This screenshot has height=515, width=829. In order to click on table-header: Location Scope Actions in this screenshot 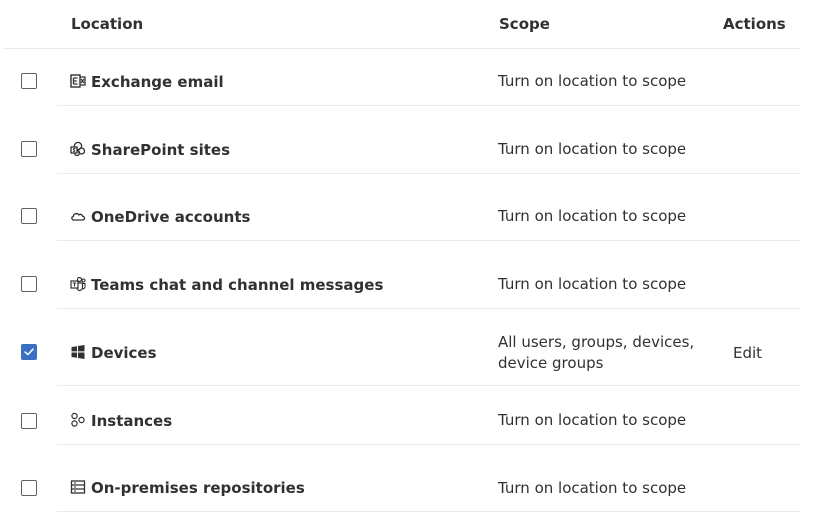, I will do `click(401, 24)`.